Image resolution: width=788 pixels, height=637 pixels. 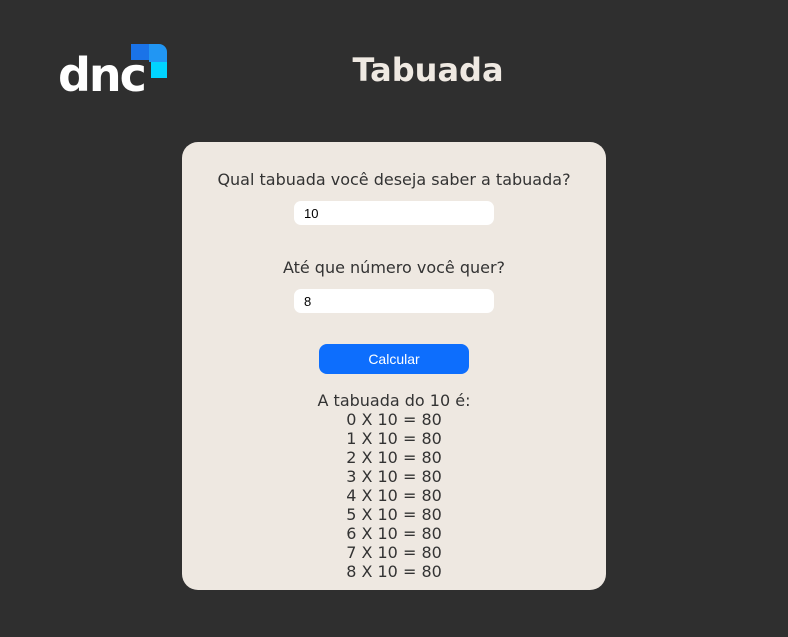 I want to click on result-row: 4 X 10 = 80, so click(x=394, y=495).